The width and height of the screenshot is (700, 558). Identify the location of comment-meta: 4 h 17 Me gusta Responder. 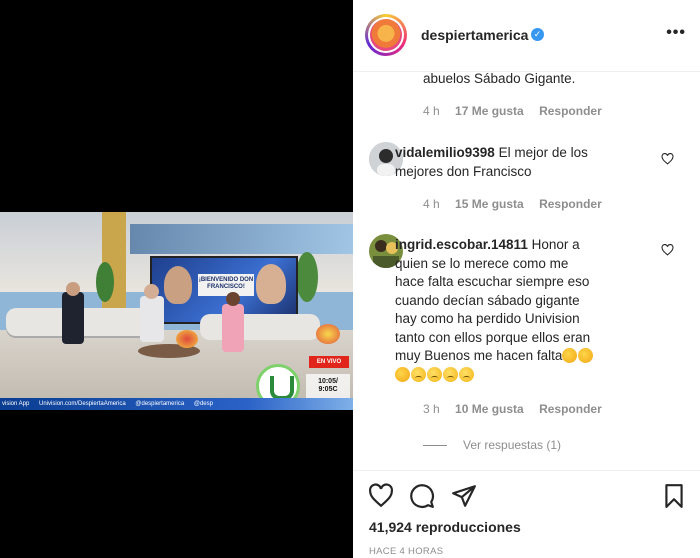
(512, 111).